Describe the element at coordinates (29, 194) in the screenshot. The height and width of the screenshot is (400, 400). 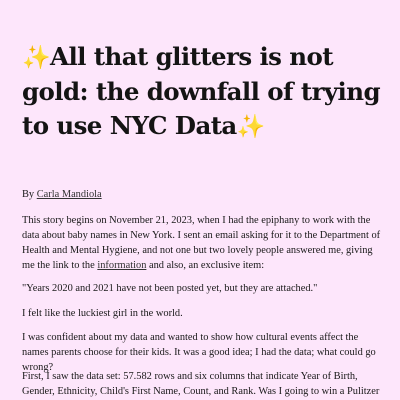
I see `byline-prefix: By` at that location.